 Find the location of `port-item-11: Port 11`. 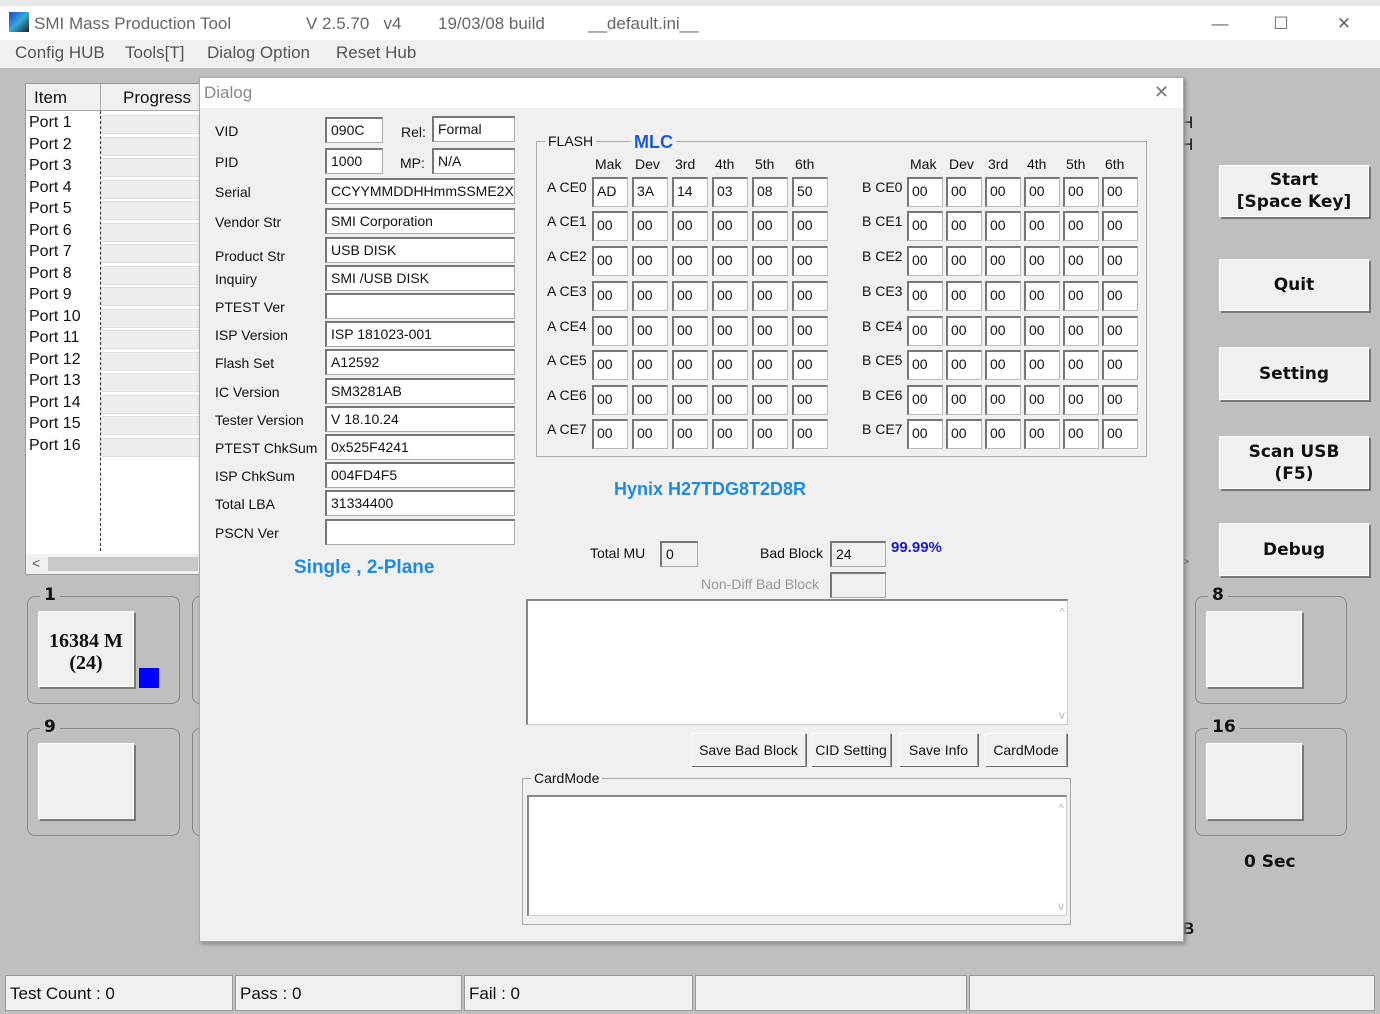

port-item-11: Port 11 is located at coordinates (54, 338).